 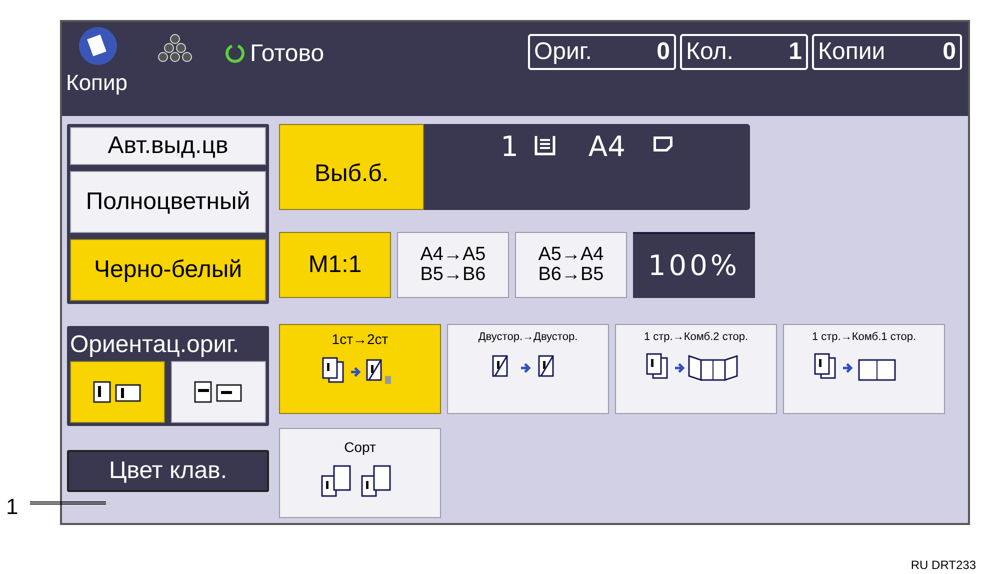 What do you see at coordinates (509, 147) in the screenshot?
I see `tray-number: 1` at bounding box center [509, 147].